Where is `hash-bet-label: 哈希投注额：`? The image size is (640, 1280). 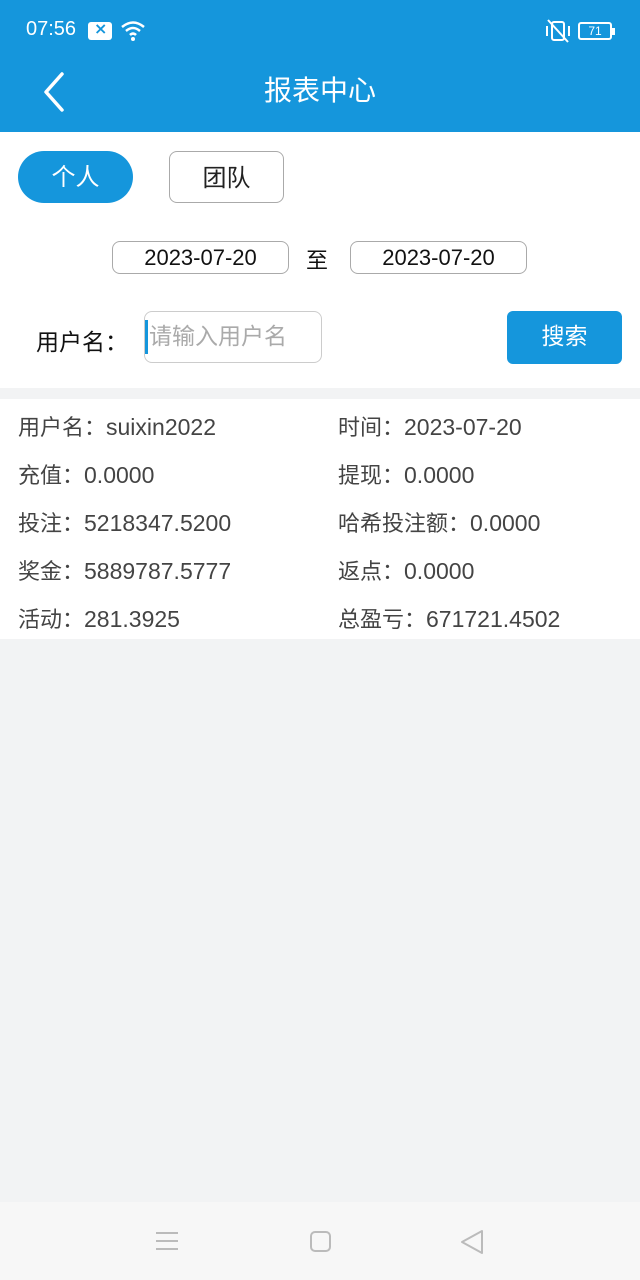 hash-bet-label: 哈希投注额： is located at coordinates (404, 524).